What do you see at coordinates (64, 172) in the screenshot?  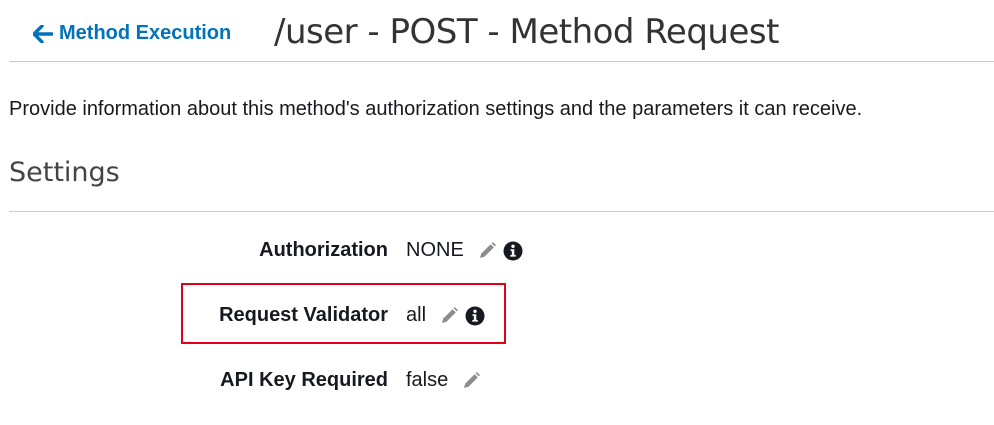 I see `settings-section-title: Settings` at bounding box center [64, 172].